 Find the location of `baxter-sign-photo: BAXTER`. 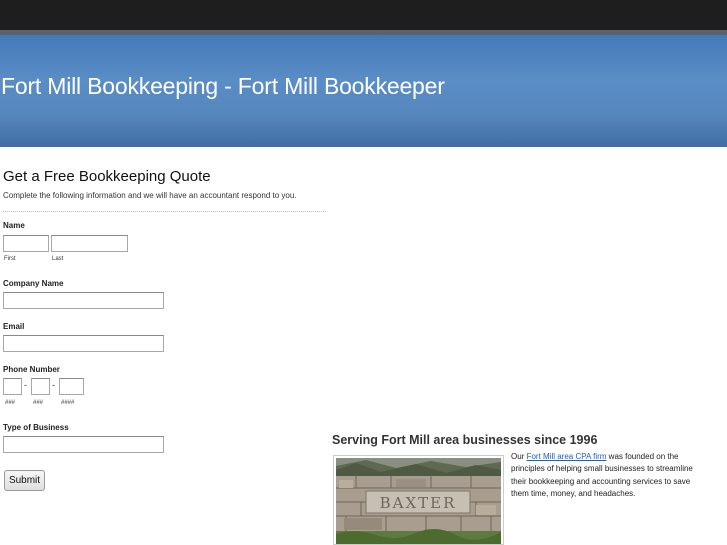

baxter-sign-photo: BAXTER is located at coordinates (418, 500).